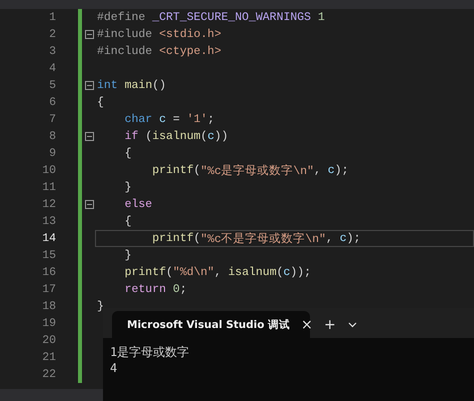  Describe the element at coordinates (170, 120) in the screenshot. I see `code-line: char c = '1';` at that location.